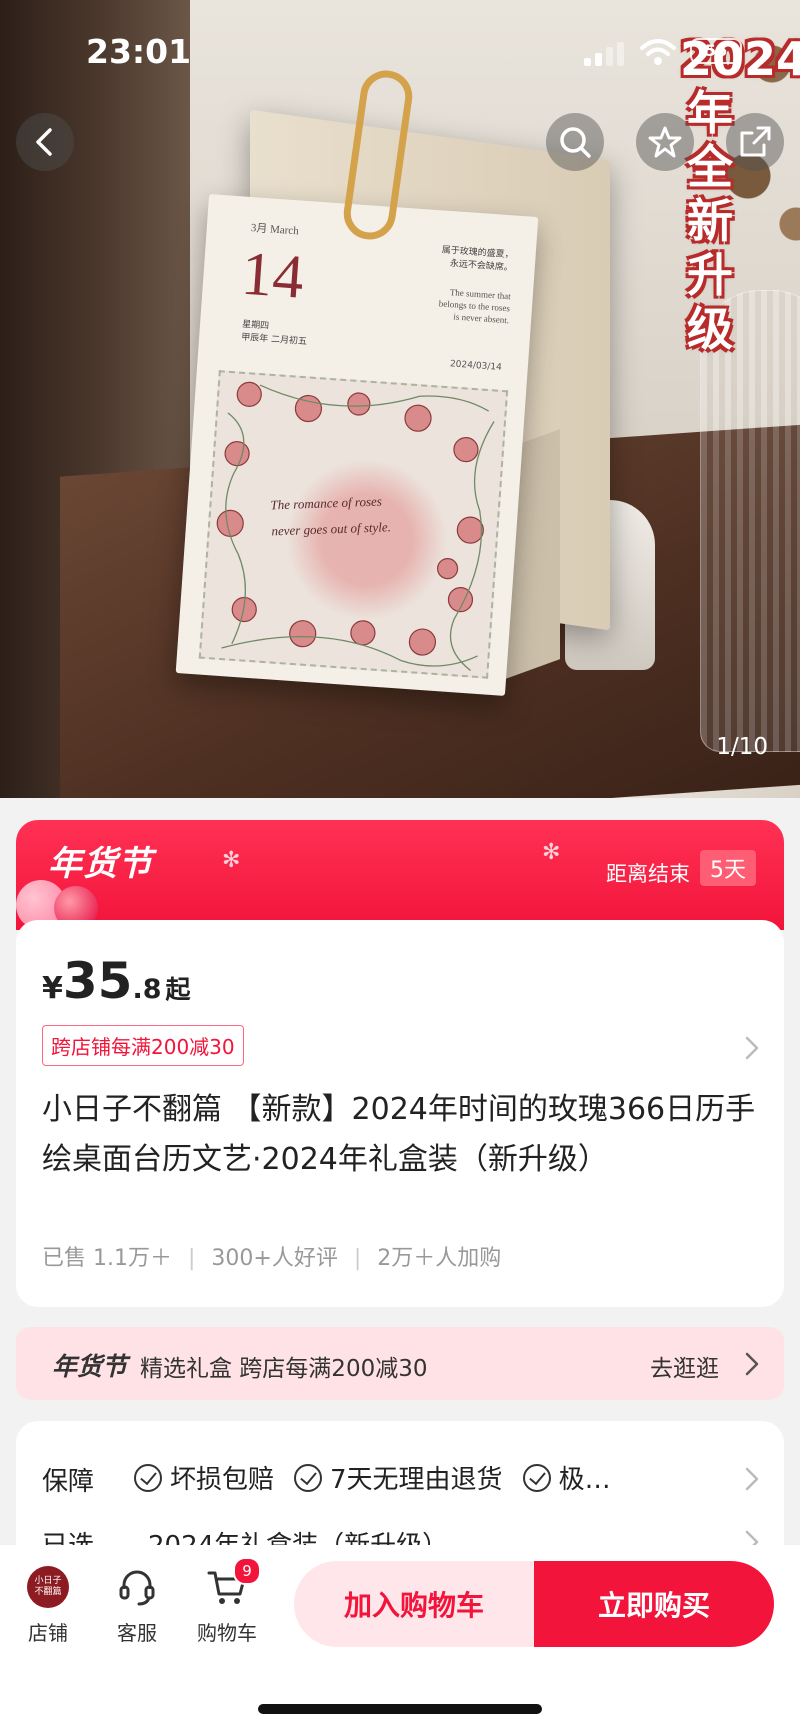  What do you see at coordinates (275, 230) in the screenshot?
I see `calendar-month: 3月 March` at bounding box center [275, 230].